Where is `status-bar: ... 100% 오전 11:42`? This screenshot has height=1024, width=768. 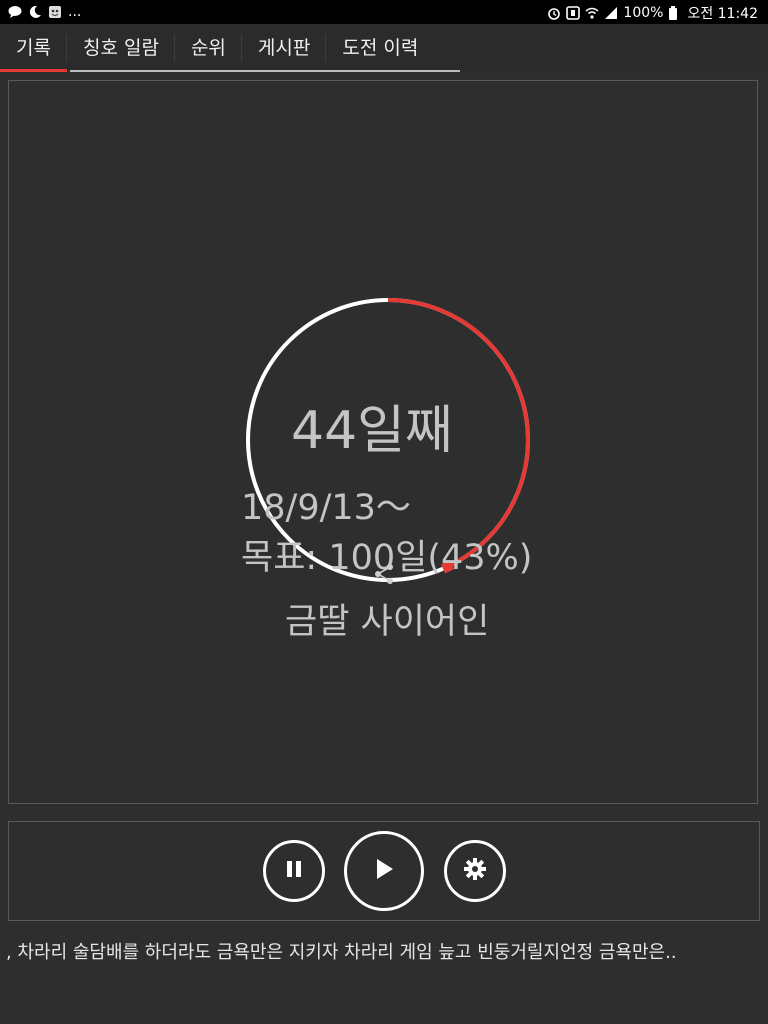
status-bar: ... 100% 오전 11:42 is located at coordinates (384, 12).